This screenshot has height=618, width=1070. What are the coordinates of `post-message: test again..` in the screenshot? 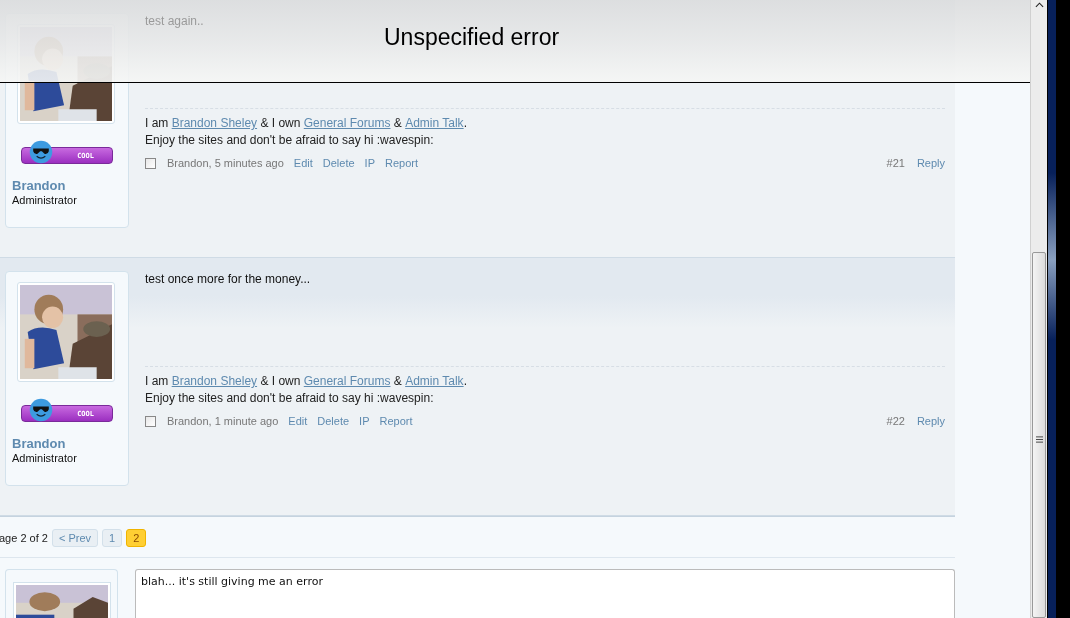 It's located at (174, 21).